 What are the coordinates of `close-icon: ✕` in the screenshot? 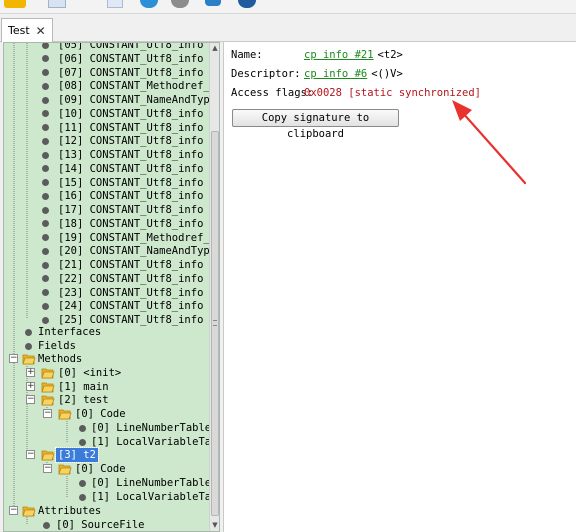 It's located at (41, 31).